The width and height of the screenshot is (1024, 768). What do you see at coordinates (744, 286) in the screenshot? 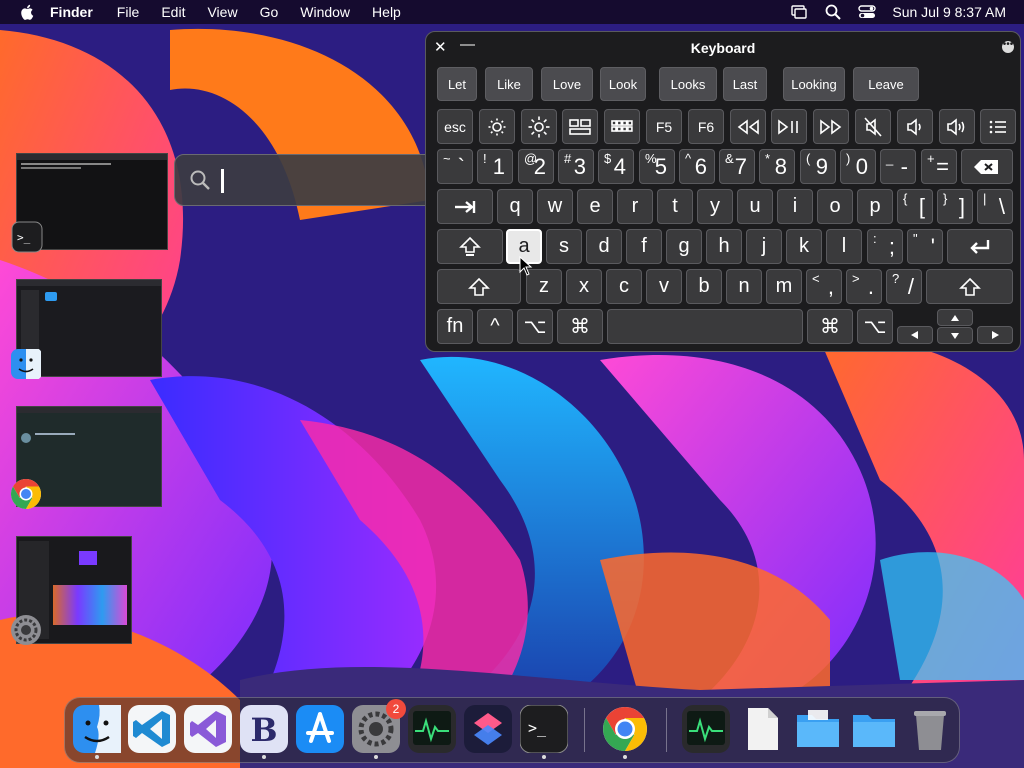
I see `key-n: n` at bounding box center [744, 286].